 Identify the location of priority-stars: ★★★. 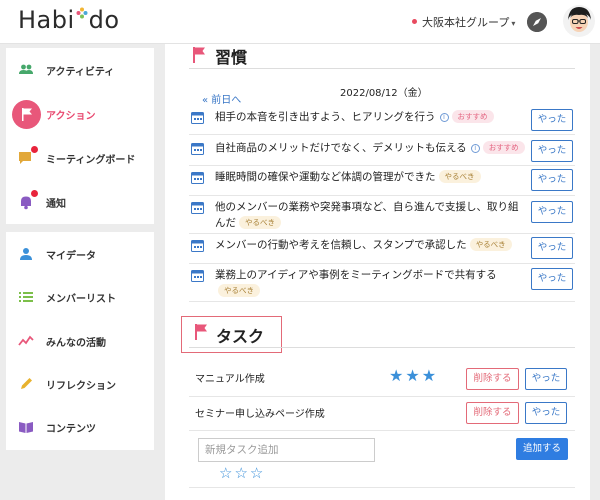
(413, 375).